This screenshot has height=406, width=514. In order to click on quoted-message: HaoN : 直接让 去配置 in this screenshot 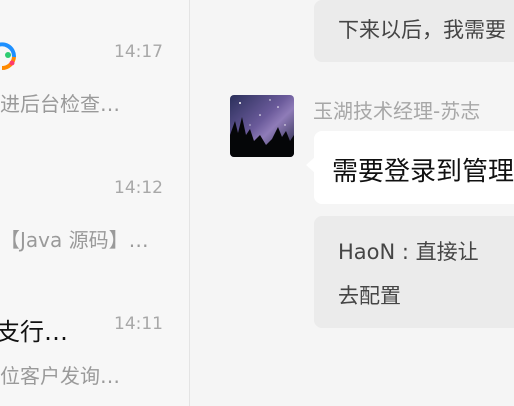, I will do `click(414, 272)`.